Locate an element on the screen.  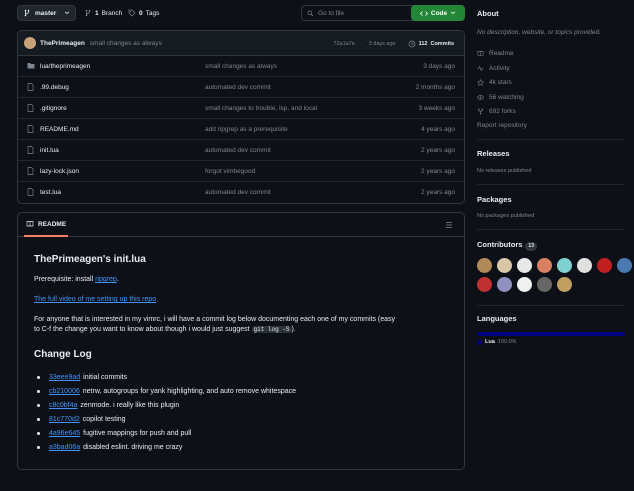
changelog-hash-link: c8c0bf4a is located at coordinates (63, 405).